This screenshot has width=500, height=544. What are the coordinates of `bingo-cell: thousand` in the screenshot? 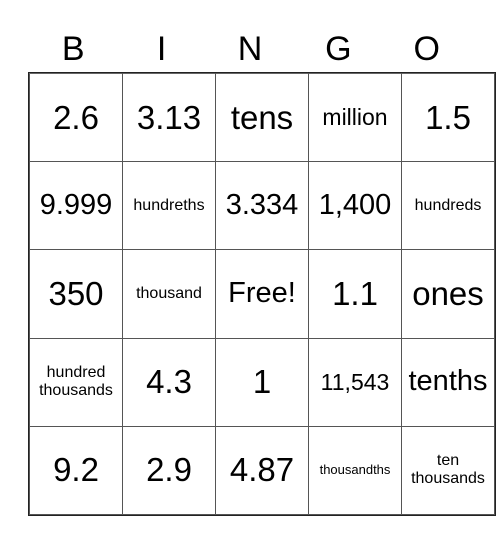 It's located at (169, 294).